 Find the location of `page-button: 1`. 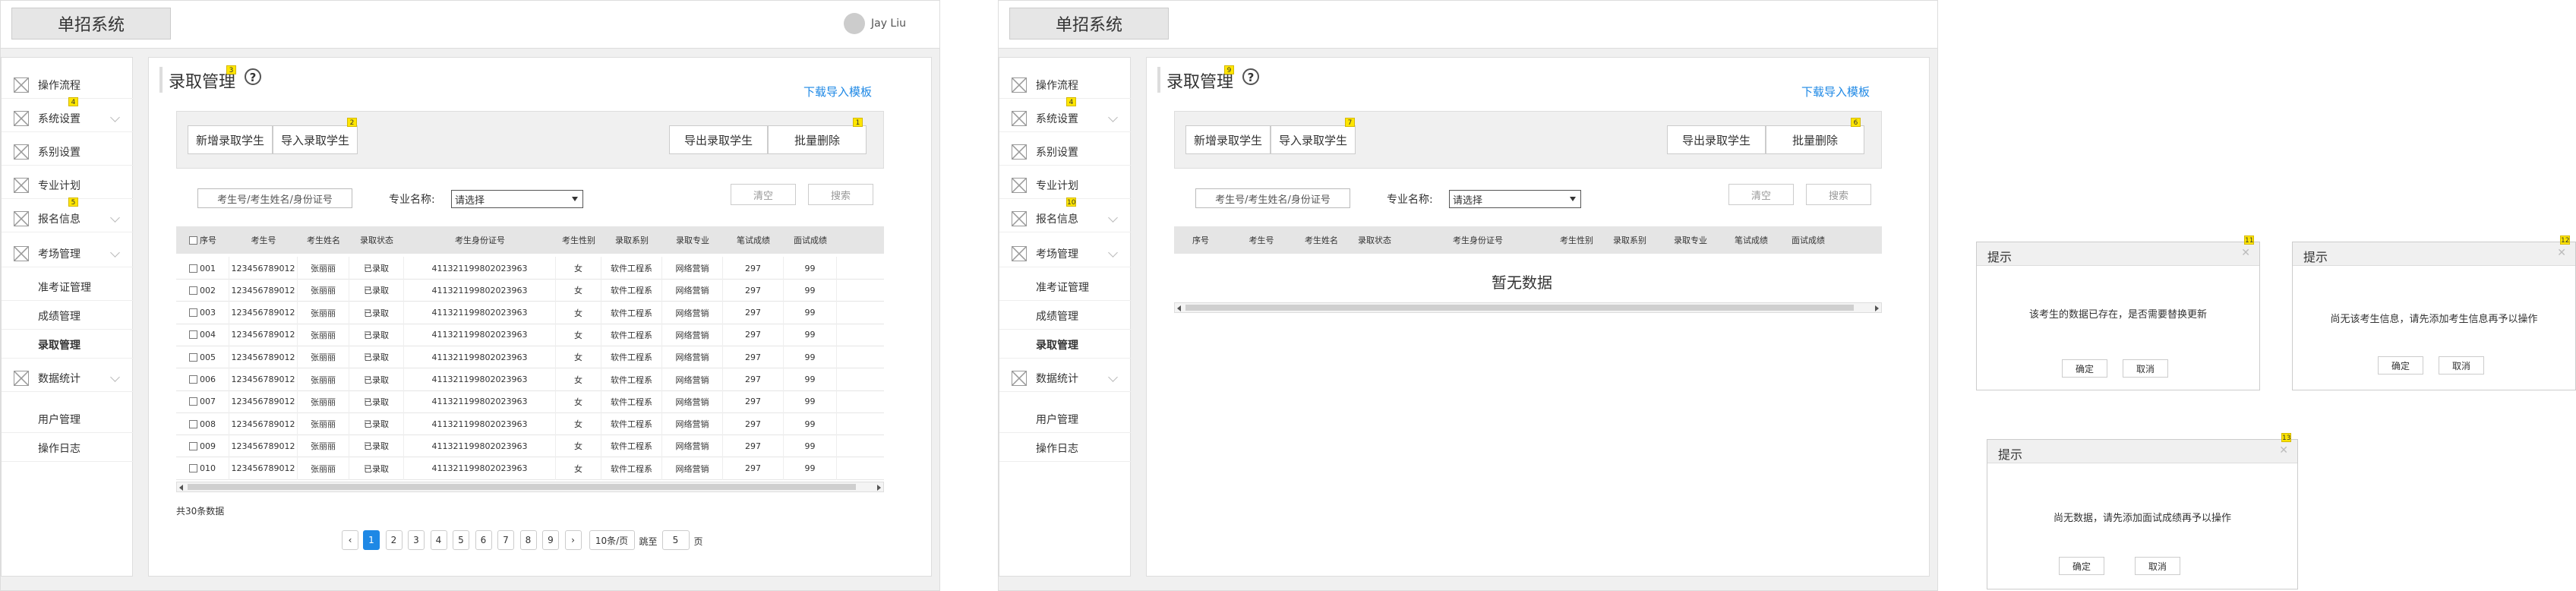

page-button: 1 is located at coordinates (371, 540).